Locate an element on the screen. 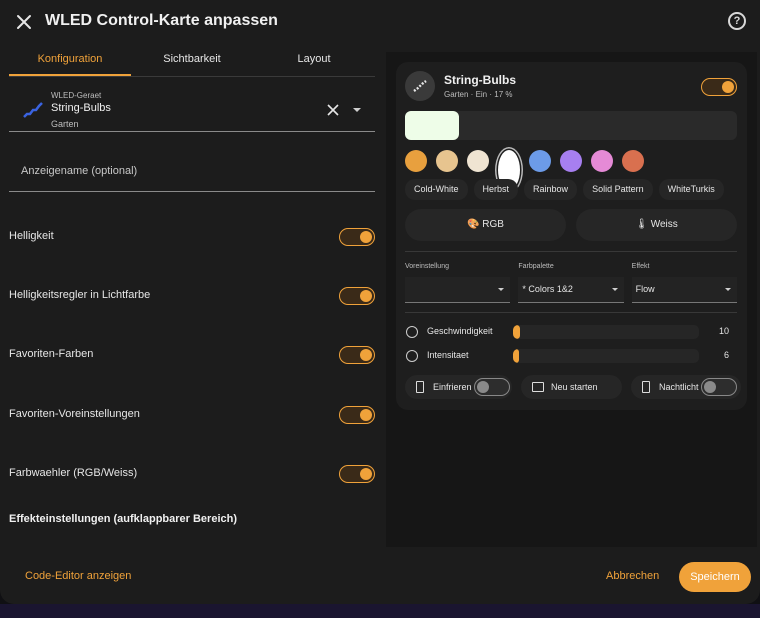 Image resolution: width=760 pixels, height=618 pixels. farbwaehler-toggle is located at coordinates (357, 474).